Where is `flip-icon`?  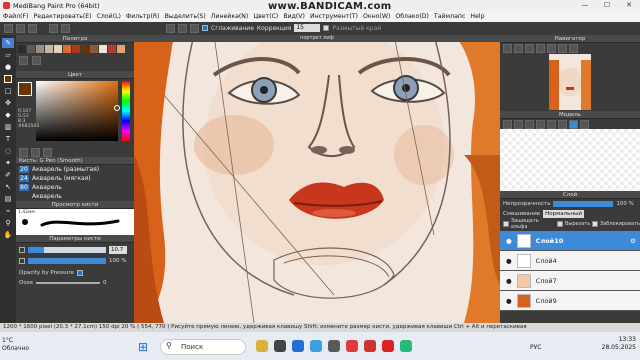 flip-icon is located at coordinates (573, 48).